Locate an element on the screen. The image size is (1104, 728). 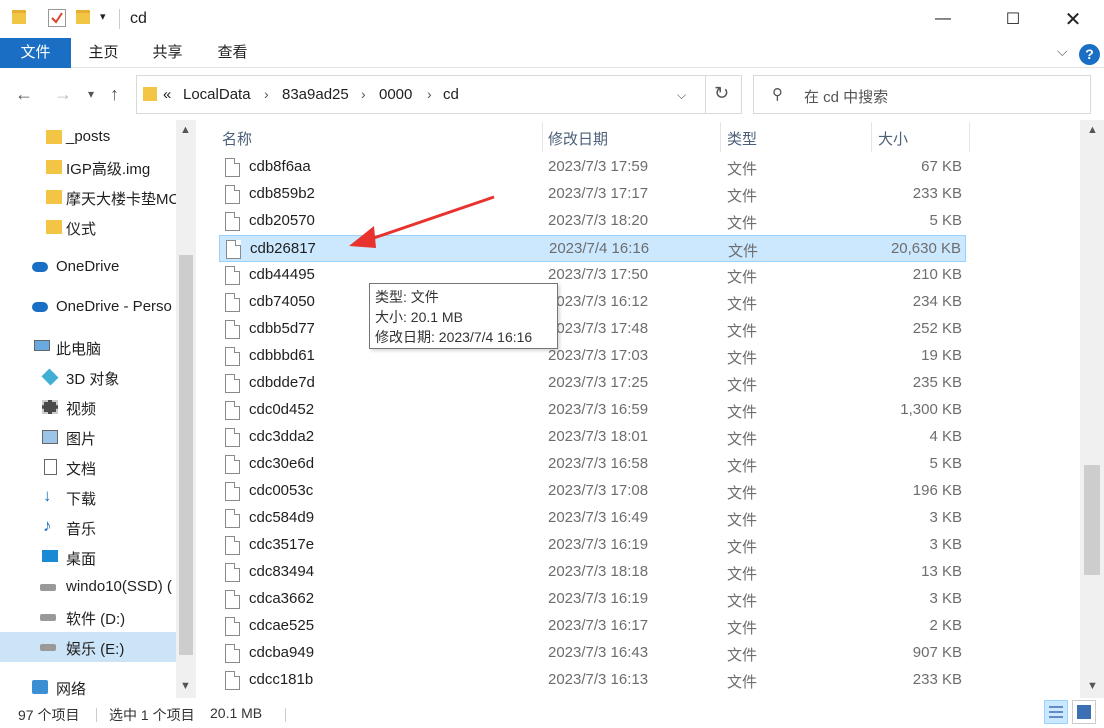
nav-item-igp: IGP高级.img is located at coordinates (88, 167).